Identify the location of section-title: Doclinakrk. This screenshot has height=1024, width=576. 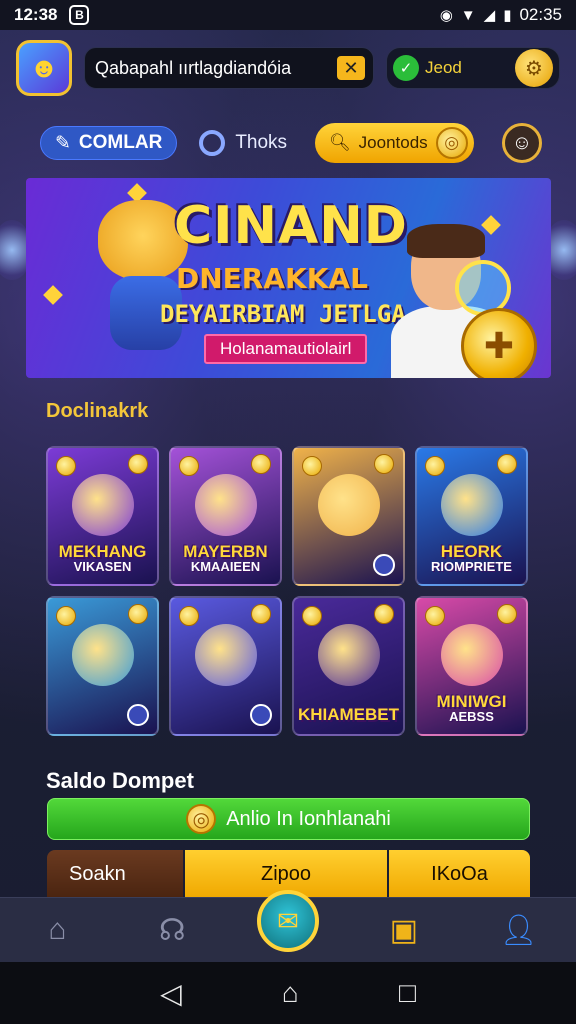
(97, 411).